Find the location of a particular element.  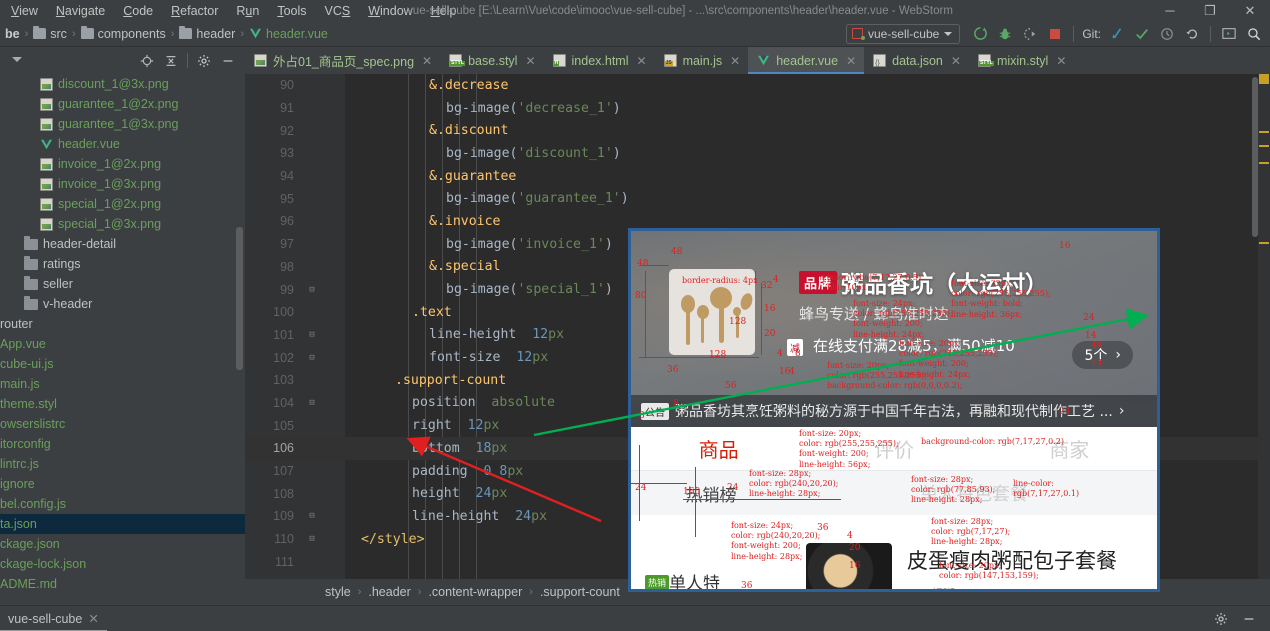

tree-item-special-1-2x-png: special_1@2x.png is located at coordinates (122, 204).